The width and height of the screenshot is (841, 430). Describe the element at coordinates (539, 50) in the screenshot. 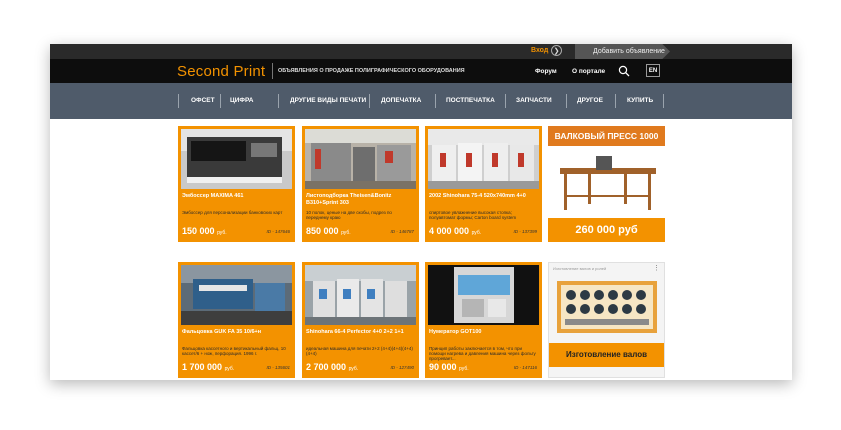

I see `login-link: Вход` at that location.